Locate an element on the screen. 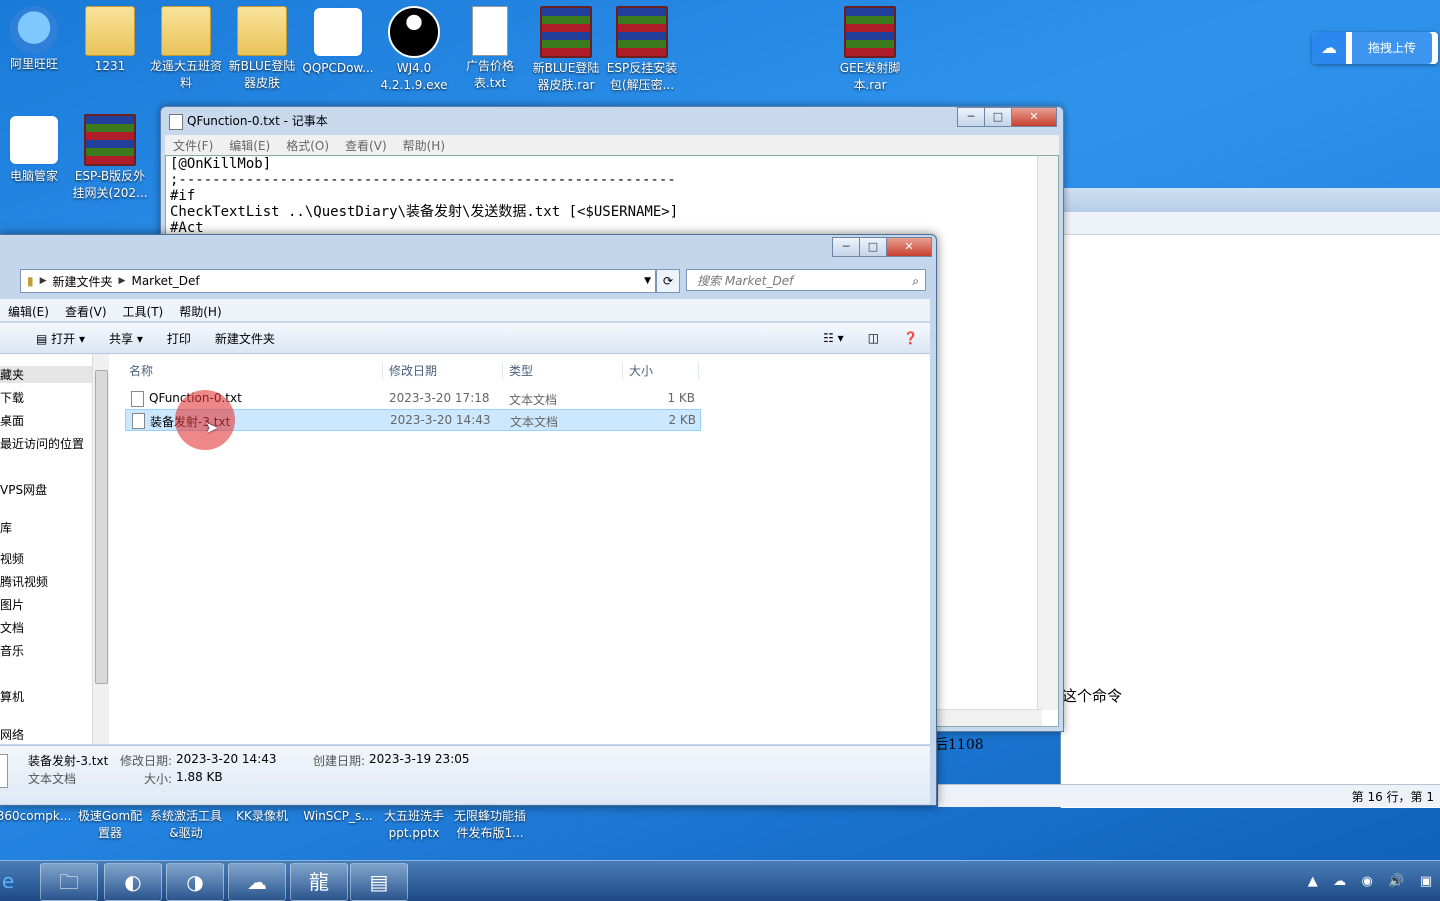 Image resolution: width=1440 pixels, height=901 pixels. desktop-icon-gee: GEE发射脚本.rar is located at coordinates (870, 47).